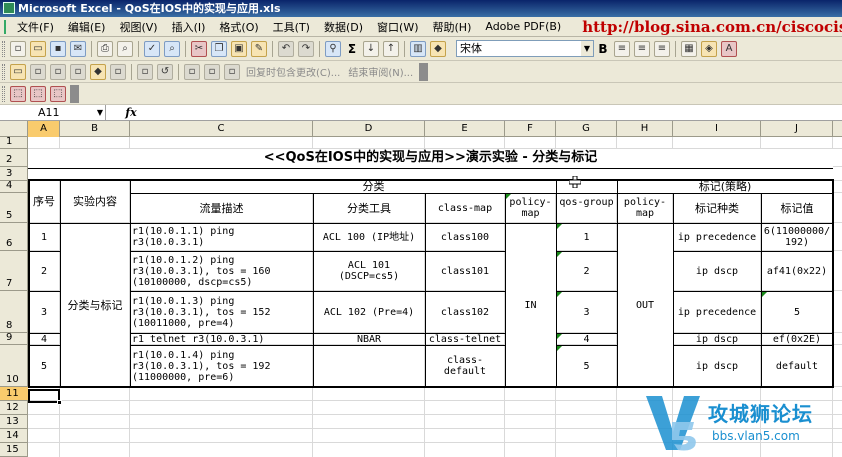 This screenshot has height=457, width=842. Describe the element at coordinates (465, 366) in the screenshot. I see `cell-classmap: class- default` at that location.